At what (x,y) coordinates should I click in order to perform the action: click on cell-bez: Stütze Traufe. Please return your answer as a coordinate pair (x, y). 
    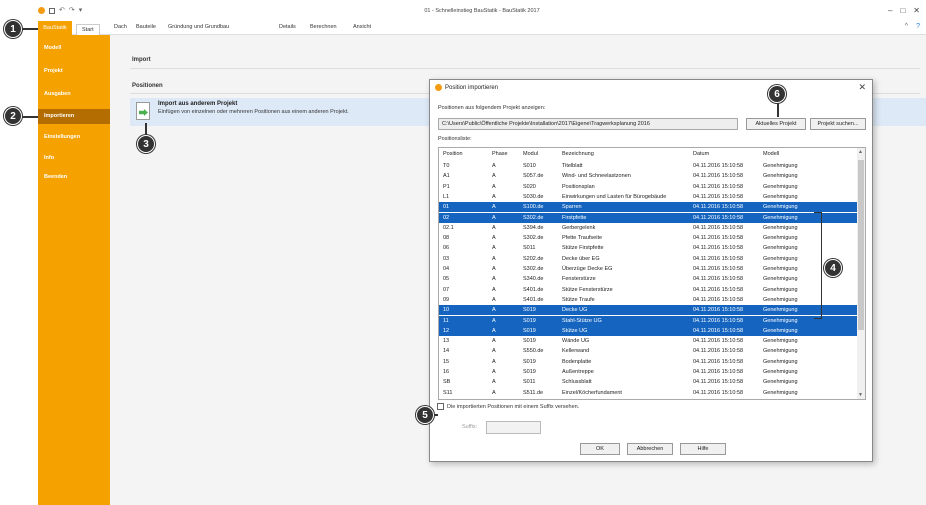
    Looking at the image, I should click on (578, 299).